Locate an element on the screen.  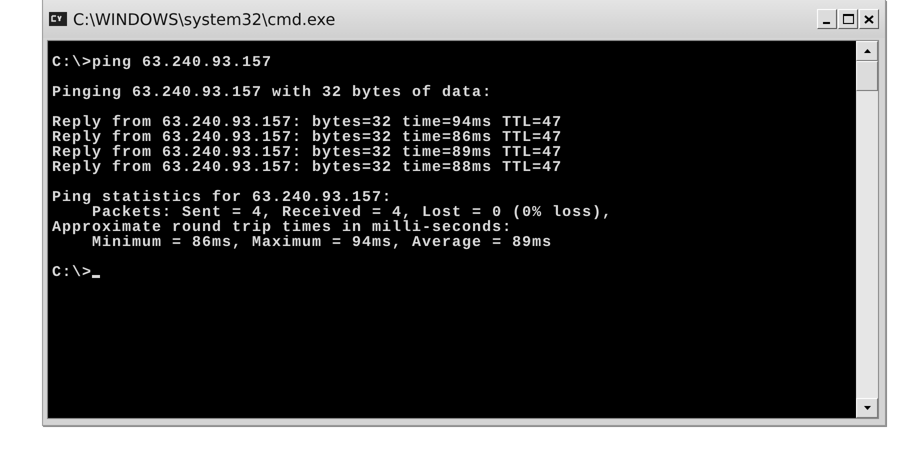
down-arrow-icon is located at coordinates (867, 408).